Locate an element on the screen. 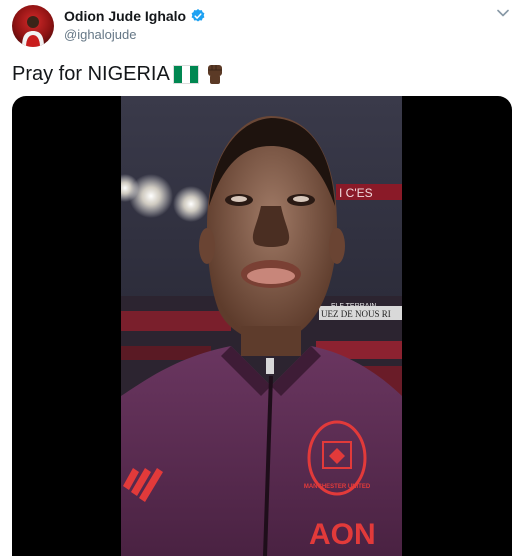  display-name: Odion Jude Ighalo is located at coordinates (125, 16).